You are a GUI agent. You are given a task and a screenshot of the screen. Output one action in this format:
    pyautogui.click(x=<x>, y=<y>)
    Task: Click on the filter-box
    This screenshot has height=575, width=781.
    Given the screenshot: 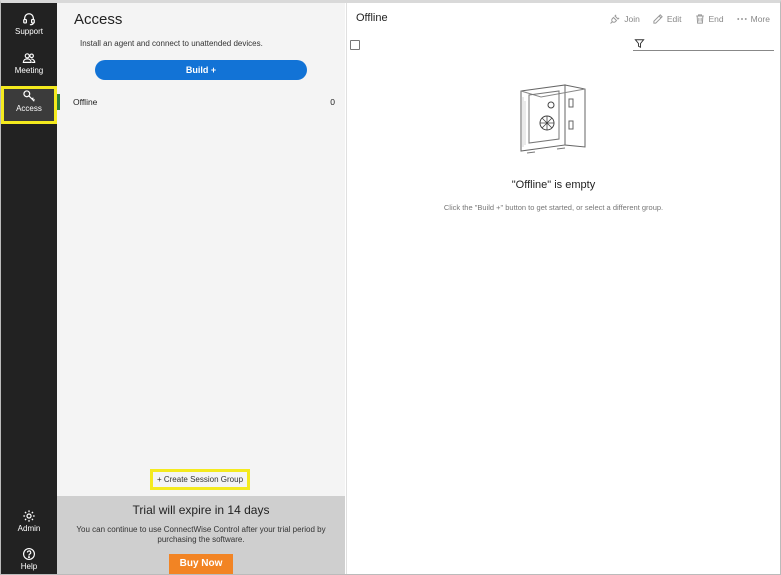 What is the action you would take?
    pyautogui.click(x=703, y=44)
    